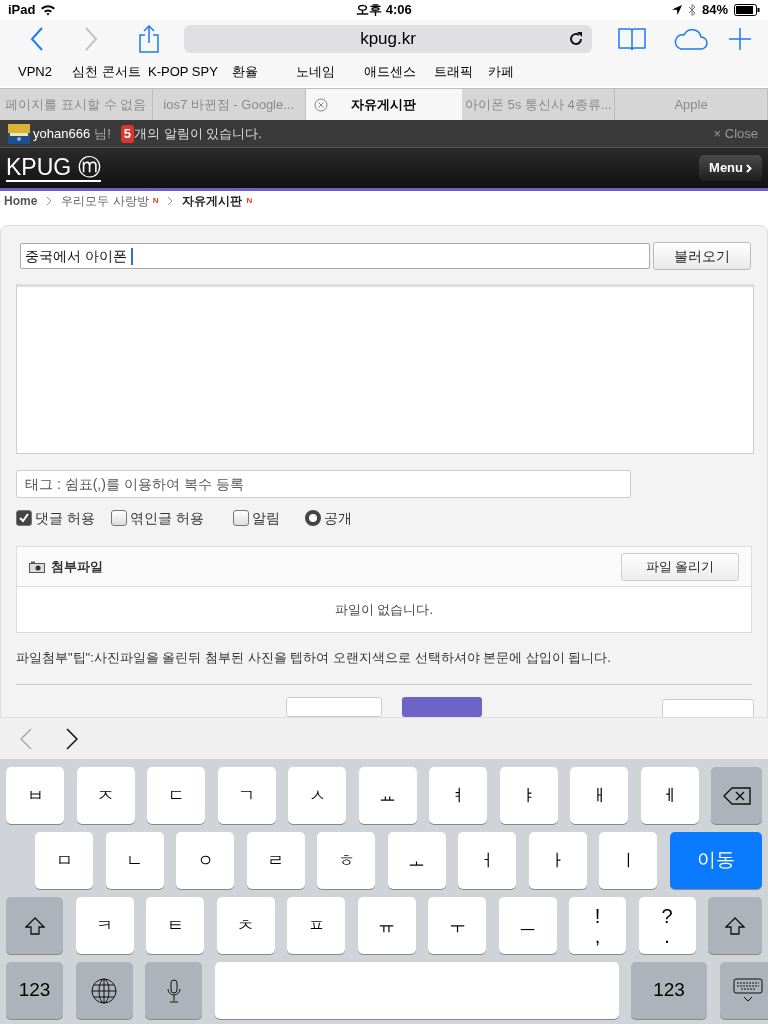  What do you see at coordinates (335, 256) in the screenshot?
I see `title-field: 중국에서 아이폰` at bounding box center [335, 256].